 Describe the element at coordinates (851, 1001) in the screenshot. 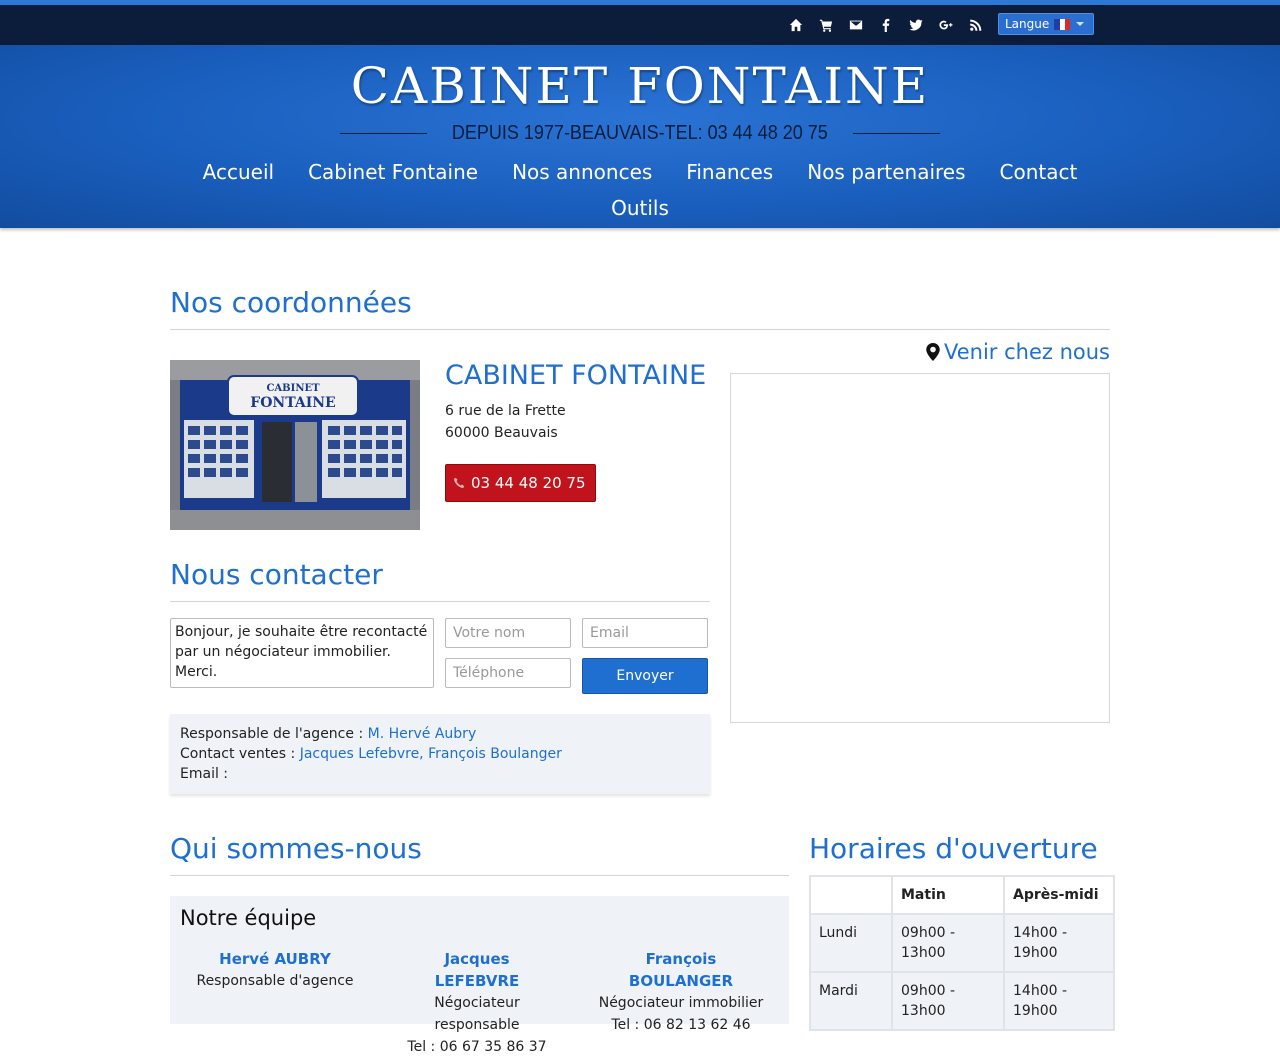

I see `hours-day: Mardi` at that location.